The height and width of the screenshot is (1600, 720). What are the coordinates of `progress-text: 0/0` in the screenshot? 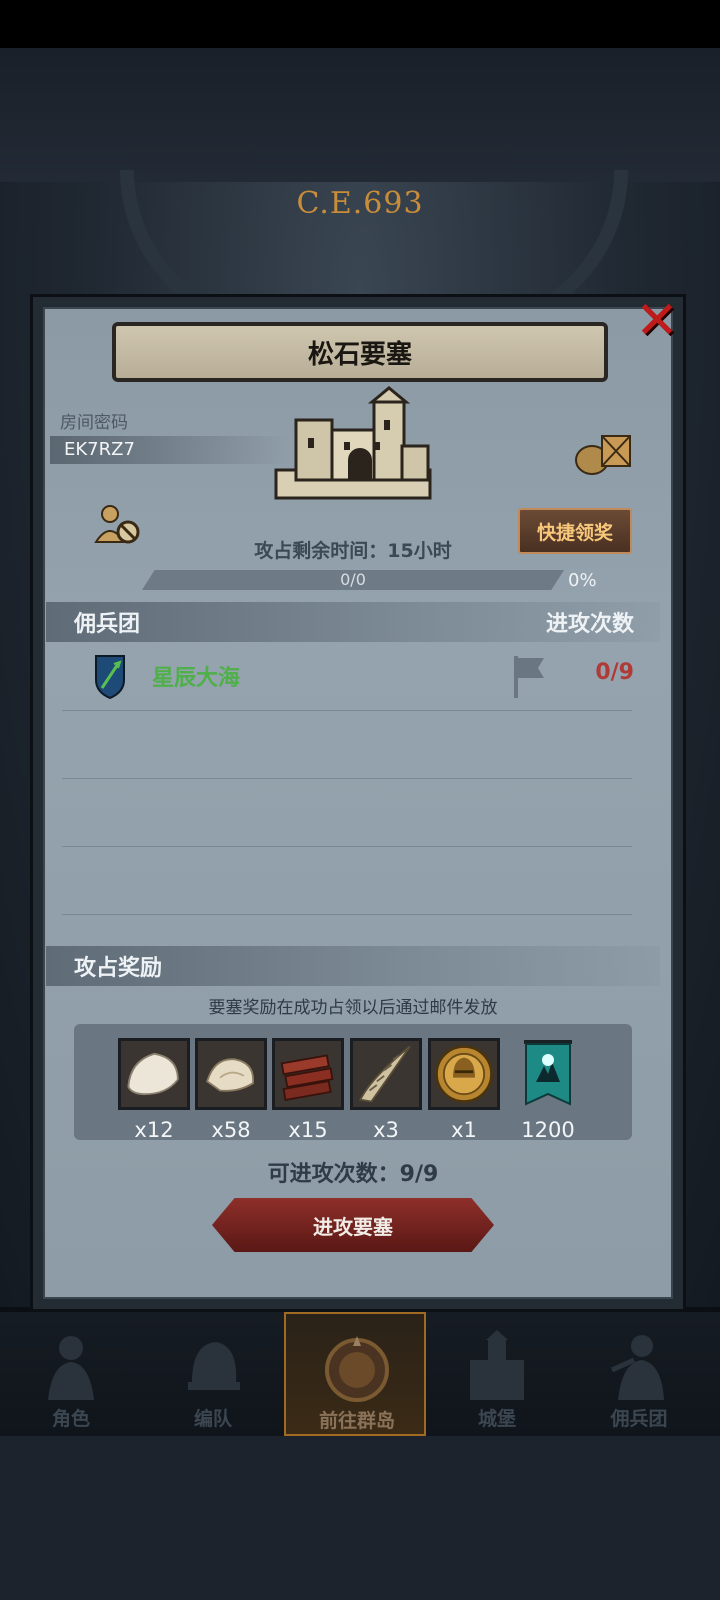 It's located at (353, 579).